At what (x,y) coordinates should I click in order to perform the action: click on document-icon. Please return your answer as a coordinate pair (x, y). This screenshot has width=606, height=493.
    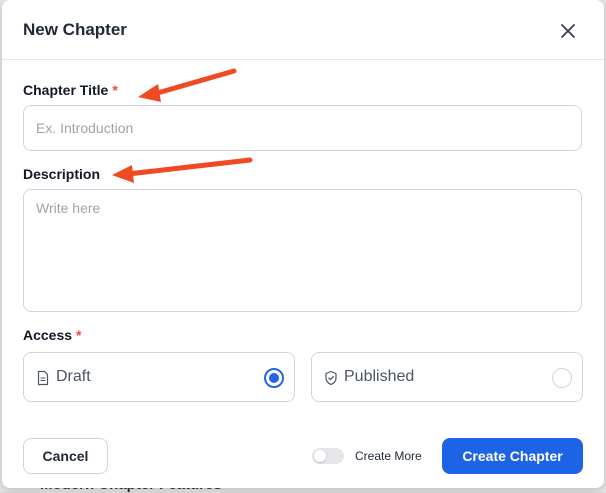
    Looking at the image, I should click on (43, 378).